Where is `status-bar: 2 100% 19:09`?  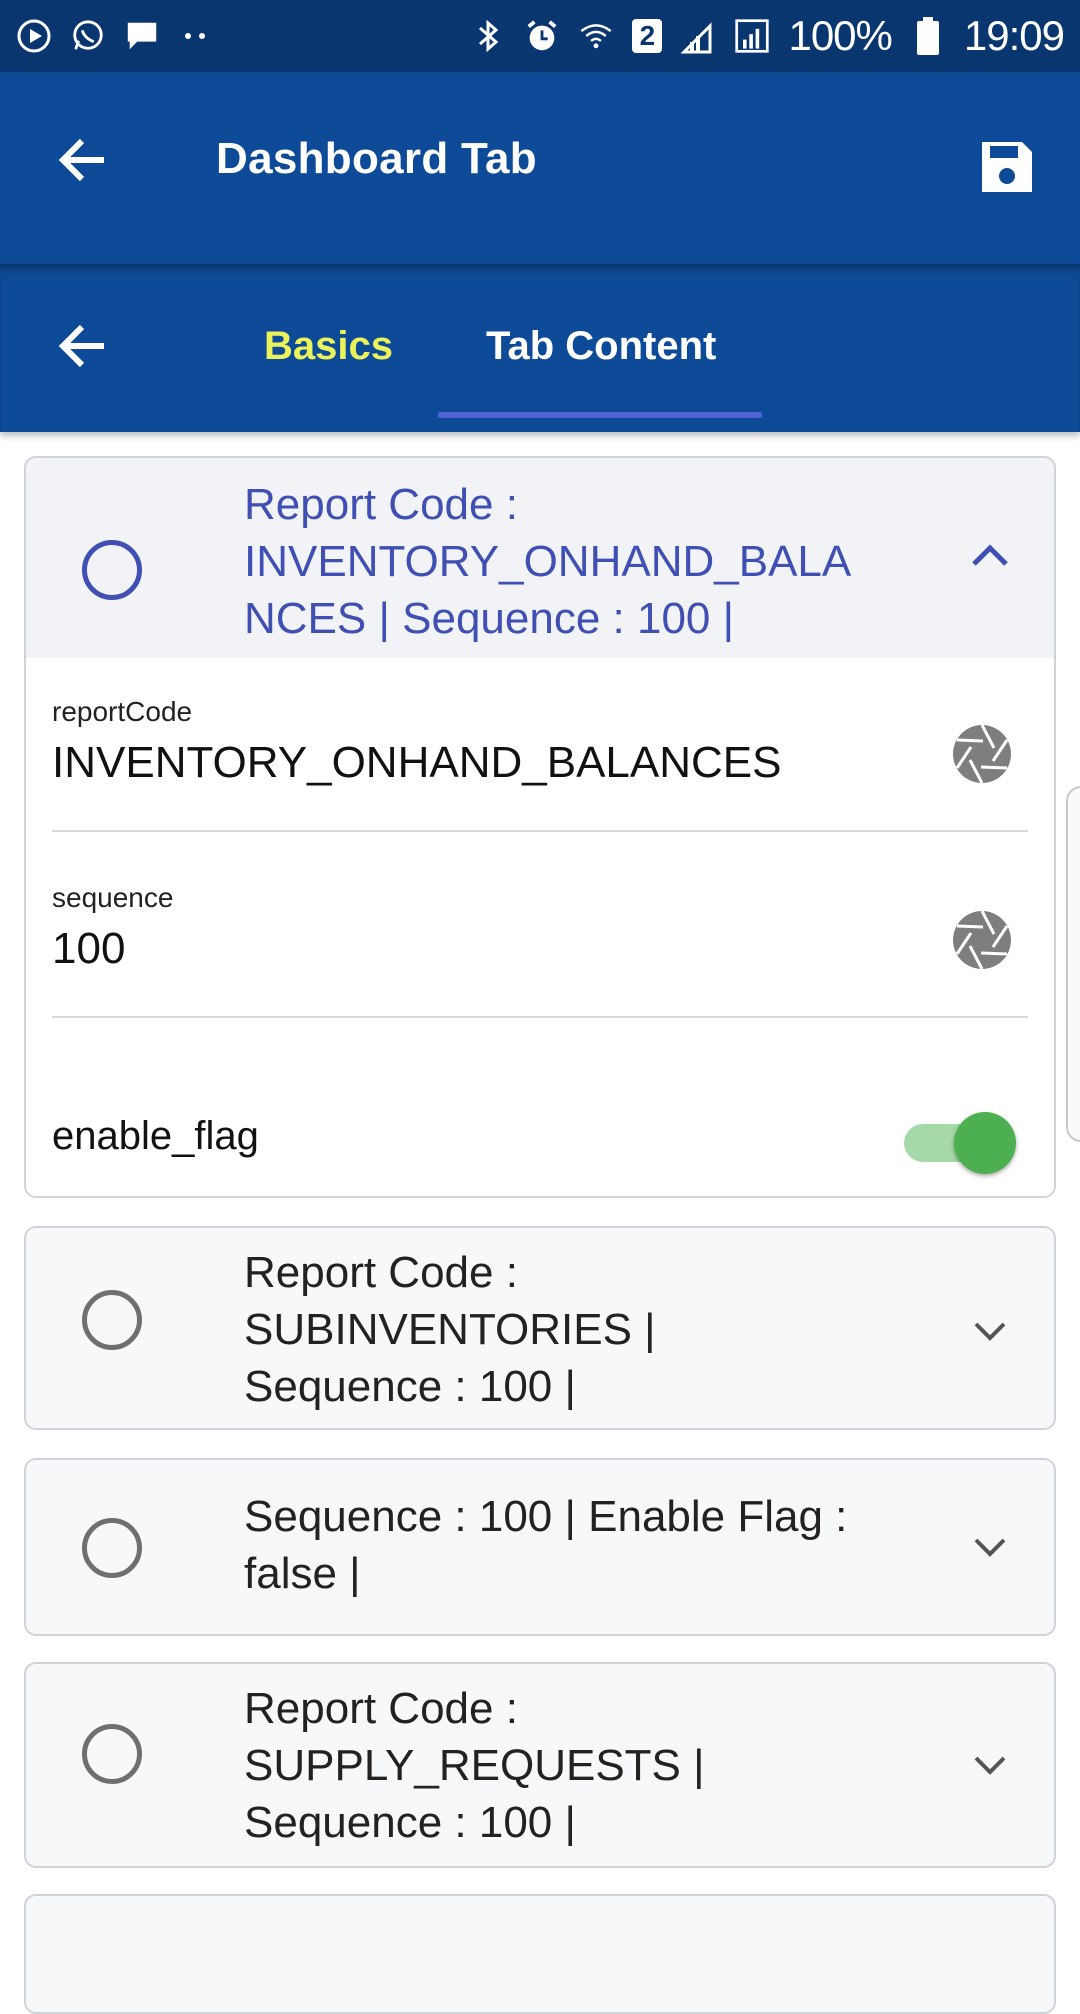
status-bar: 2 100% 19:09 is located at coordinates (540, 36).